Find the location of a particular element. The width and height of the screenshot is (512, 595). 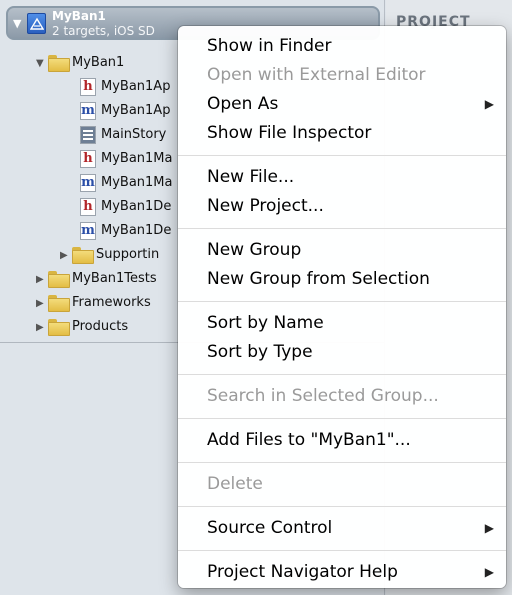

tree-item-label: Supportin is located at coordinates (128, 254).